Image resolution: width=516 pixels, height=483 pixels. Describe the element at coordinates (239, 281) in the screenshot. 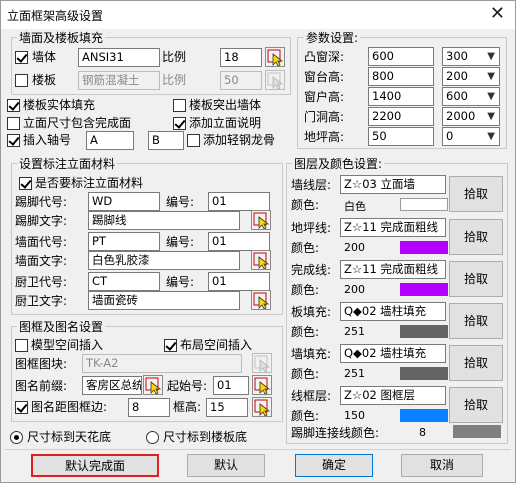

I see `kitchen-no-field: 01` at that location.